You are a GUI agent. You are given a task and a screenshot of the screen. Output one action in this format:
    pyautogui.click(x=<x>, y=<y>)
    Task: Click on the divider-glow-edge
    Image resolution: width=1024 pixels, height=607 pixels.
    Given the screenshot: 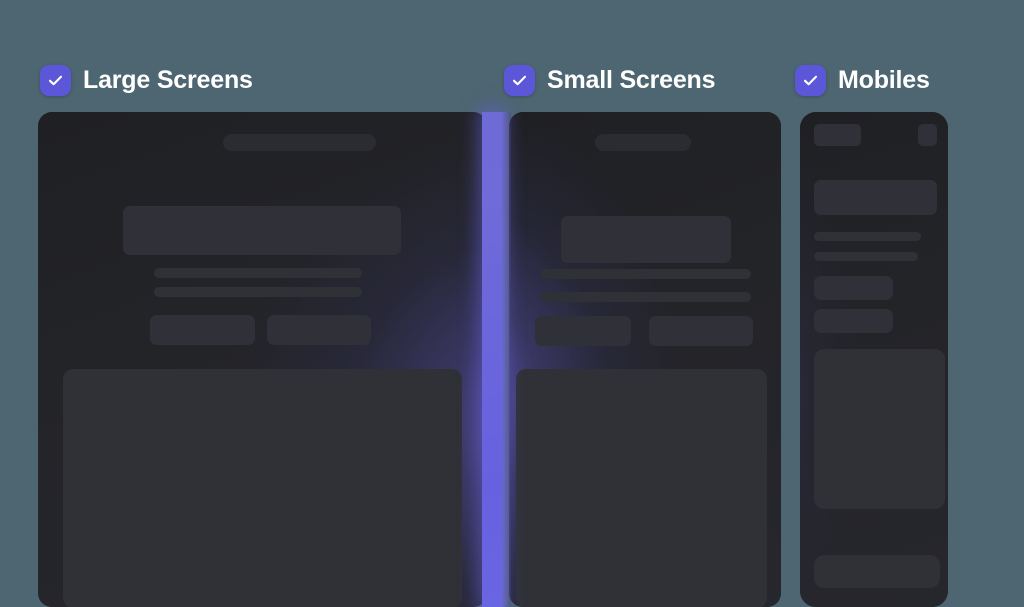 What is the action you would take?
    pyautogui.click(x=506, y=359)
    